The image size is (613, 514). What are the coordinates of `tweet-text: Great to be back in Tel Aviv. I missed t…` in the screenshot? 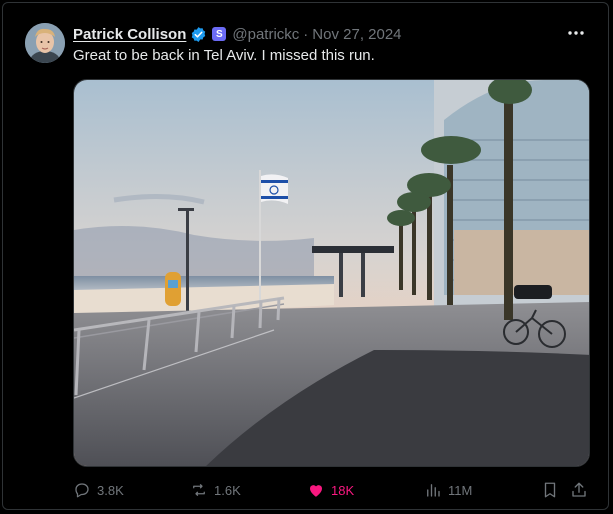 It's located at (224, 55).